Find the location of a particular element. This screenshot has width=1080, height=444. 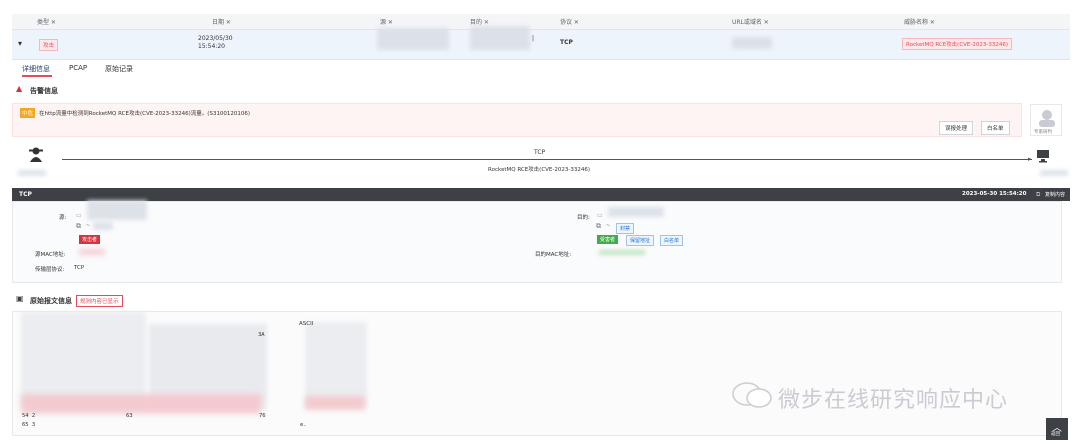

reserved-address-tag: 保留地址 is located at coordinates (640, 240).